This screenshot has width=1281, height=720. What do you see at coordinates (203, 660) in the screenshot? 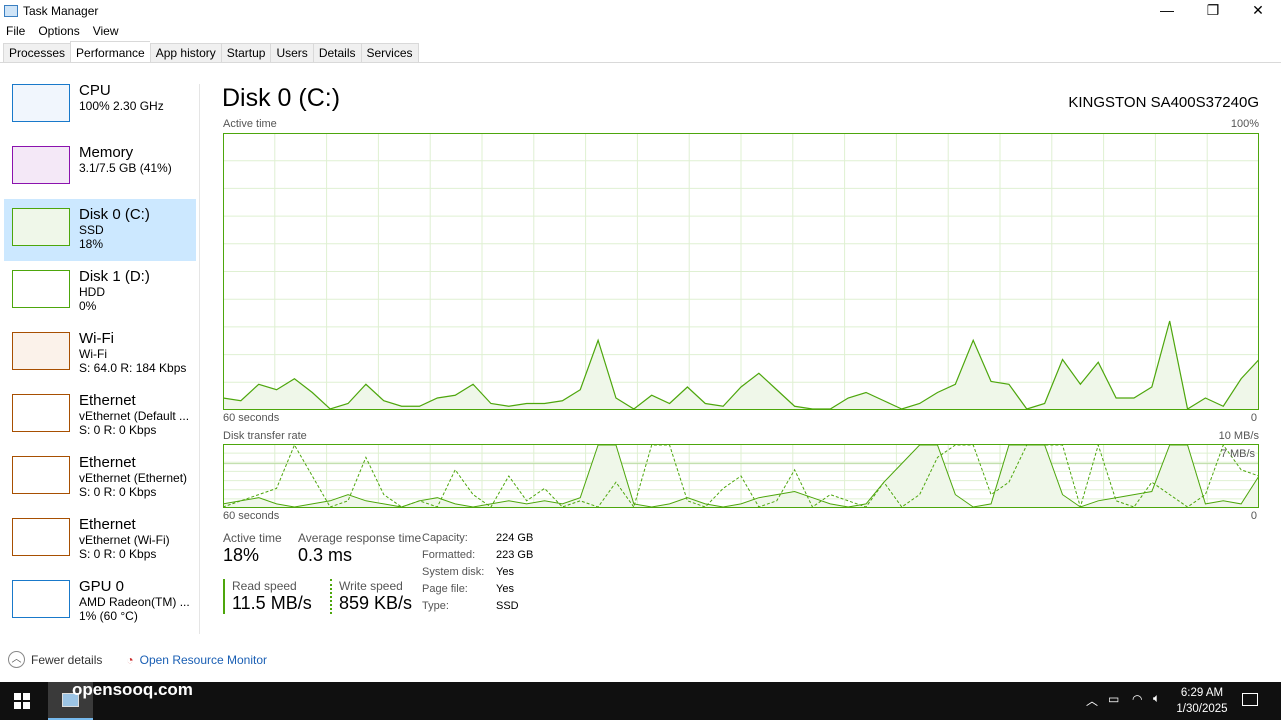
I see `open-resource-monitor-link: Open Resource Monitor` at bounding box center [203, 660].